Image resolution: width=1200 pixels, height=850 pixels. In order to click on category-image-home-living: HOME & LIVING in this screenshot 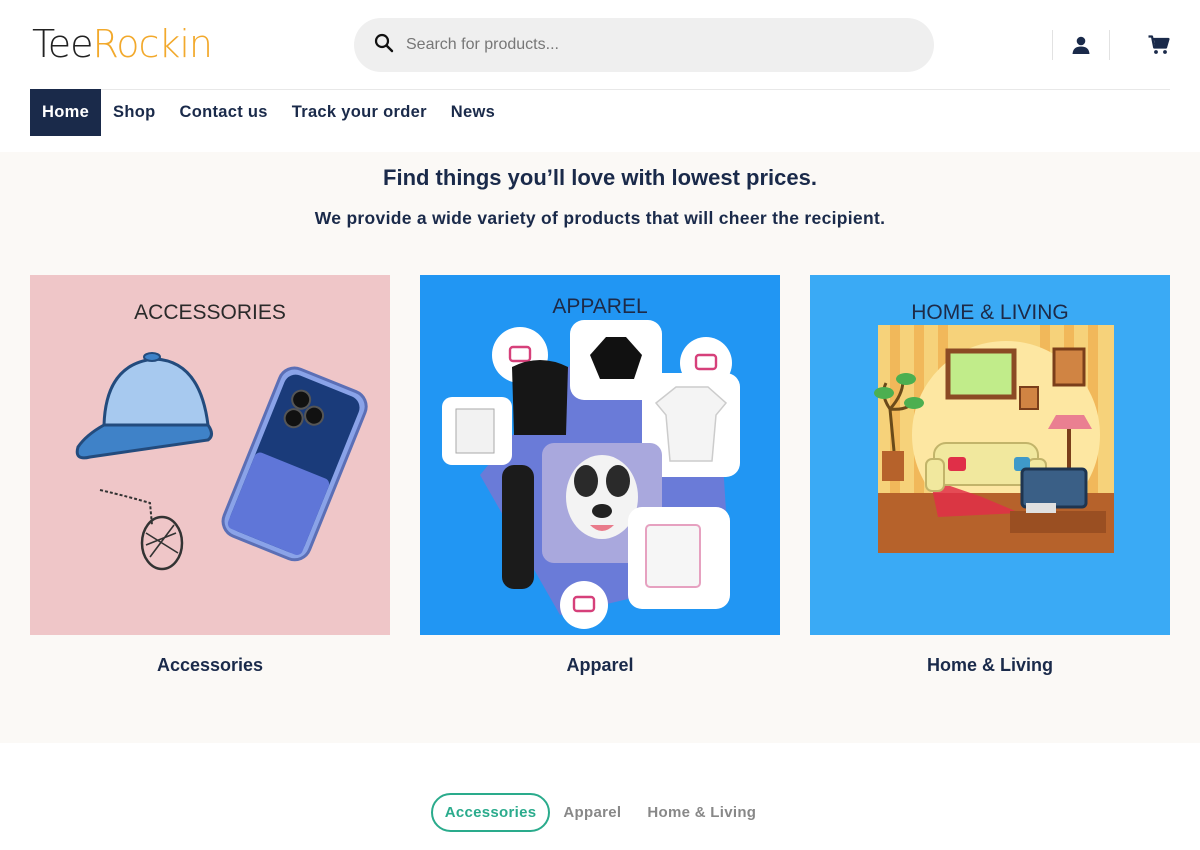, I will do `click(990, 455)`.